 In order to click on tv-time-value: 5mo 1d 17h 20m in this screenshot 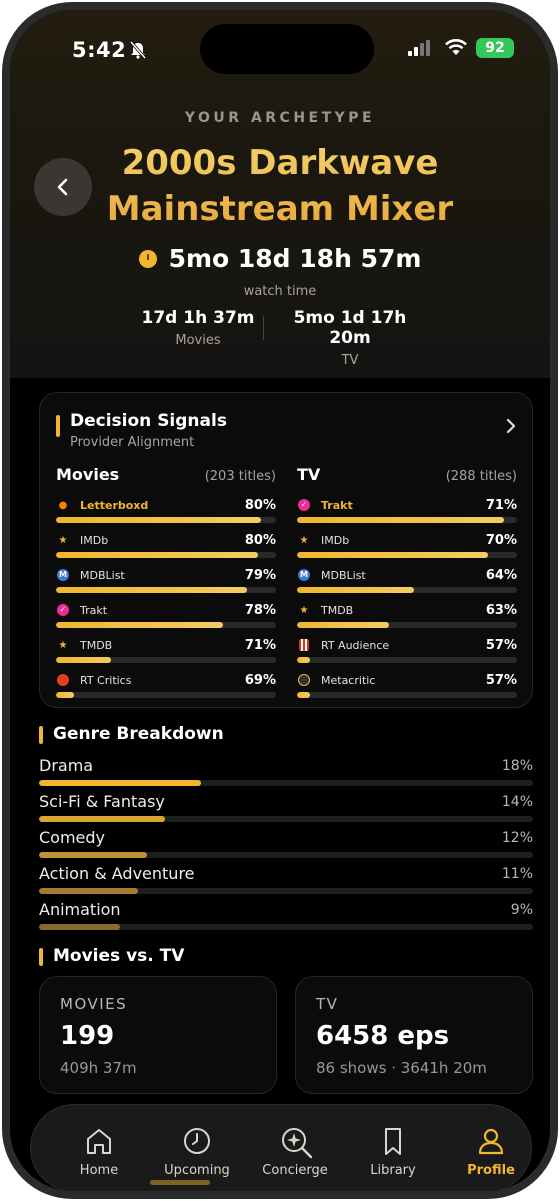, I will do `click(350, 328)`.